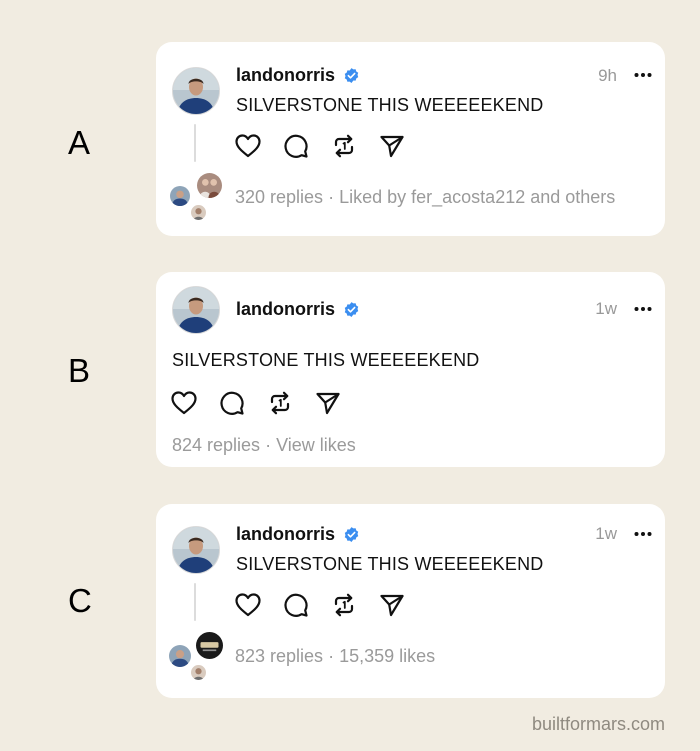  Describe the element at coordinates (80, 600) in the screenshot. I see `variant-label-c: C` at that location.